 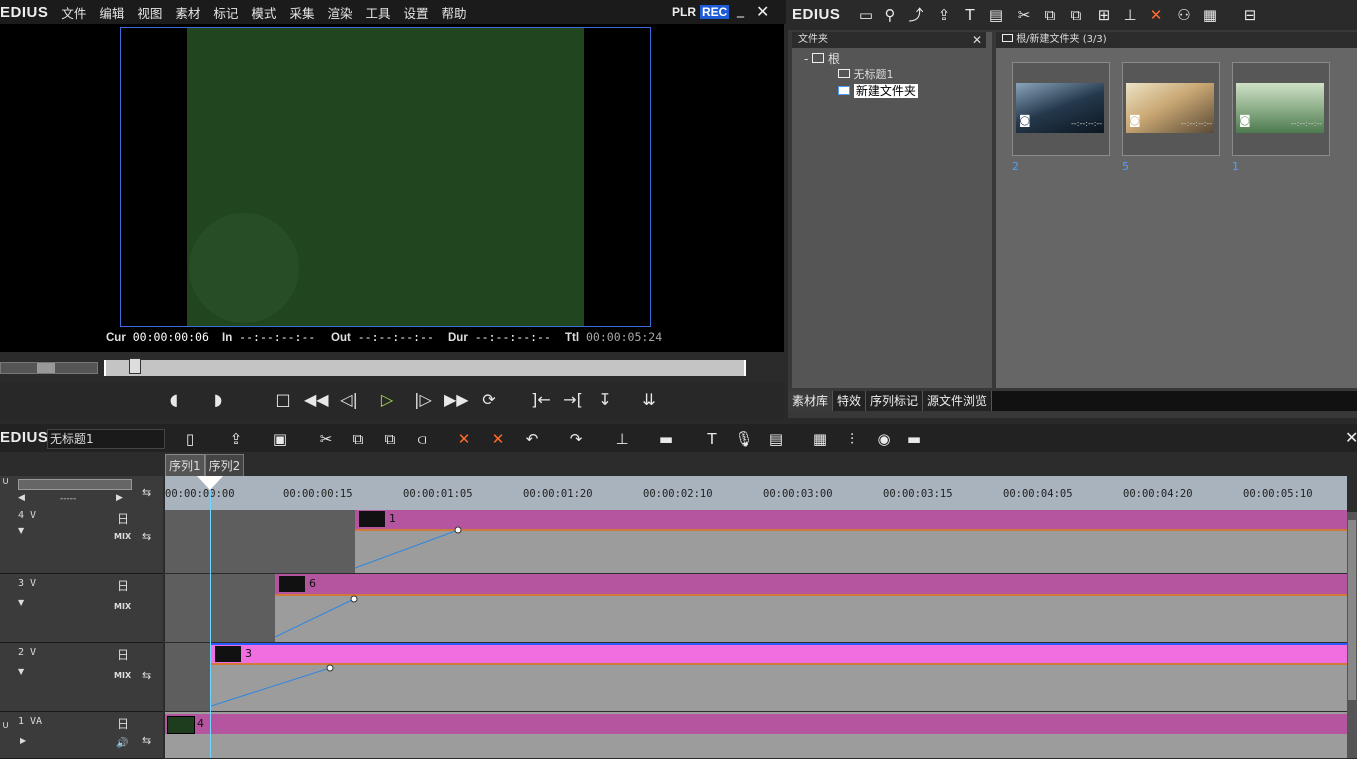 I want to click on open-icon: ⊟, so click(x=1250, y=15).